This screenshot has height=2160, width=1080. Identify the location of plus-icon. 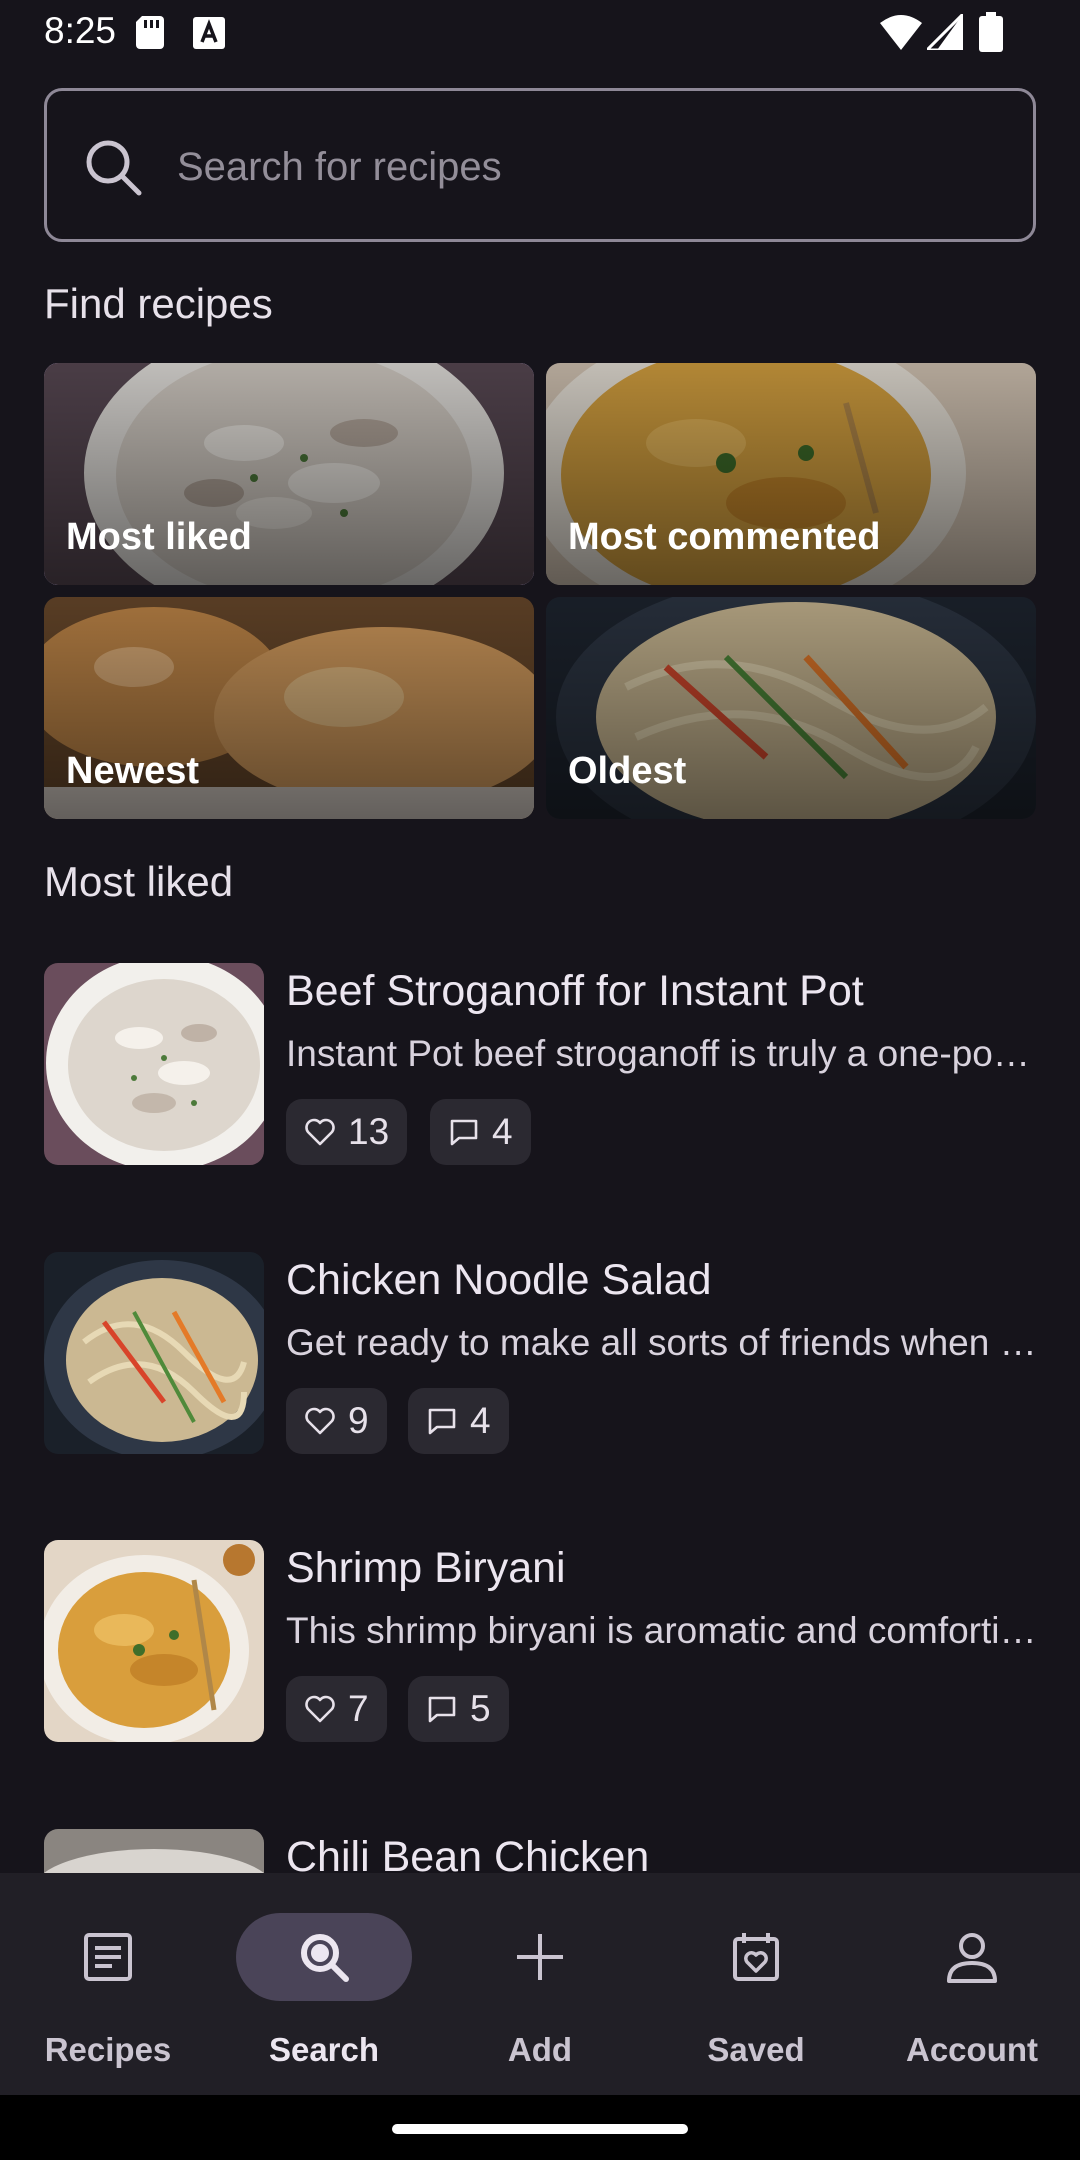
(540, 1957).